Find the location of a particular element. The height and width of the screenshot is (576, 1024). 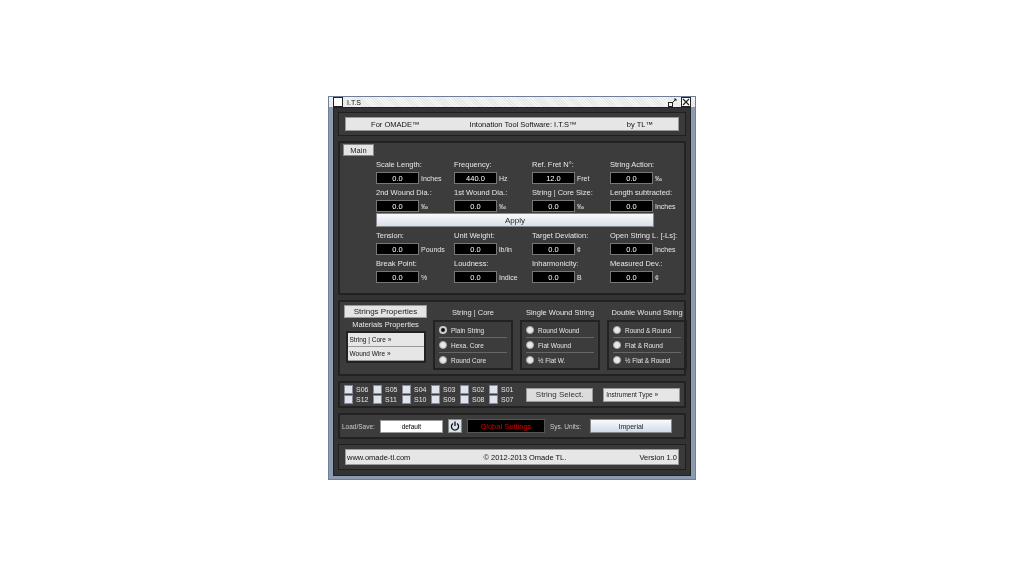

restore-icon is located at coordinates (672, 102).